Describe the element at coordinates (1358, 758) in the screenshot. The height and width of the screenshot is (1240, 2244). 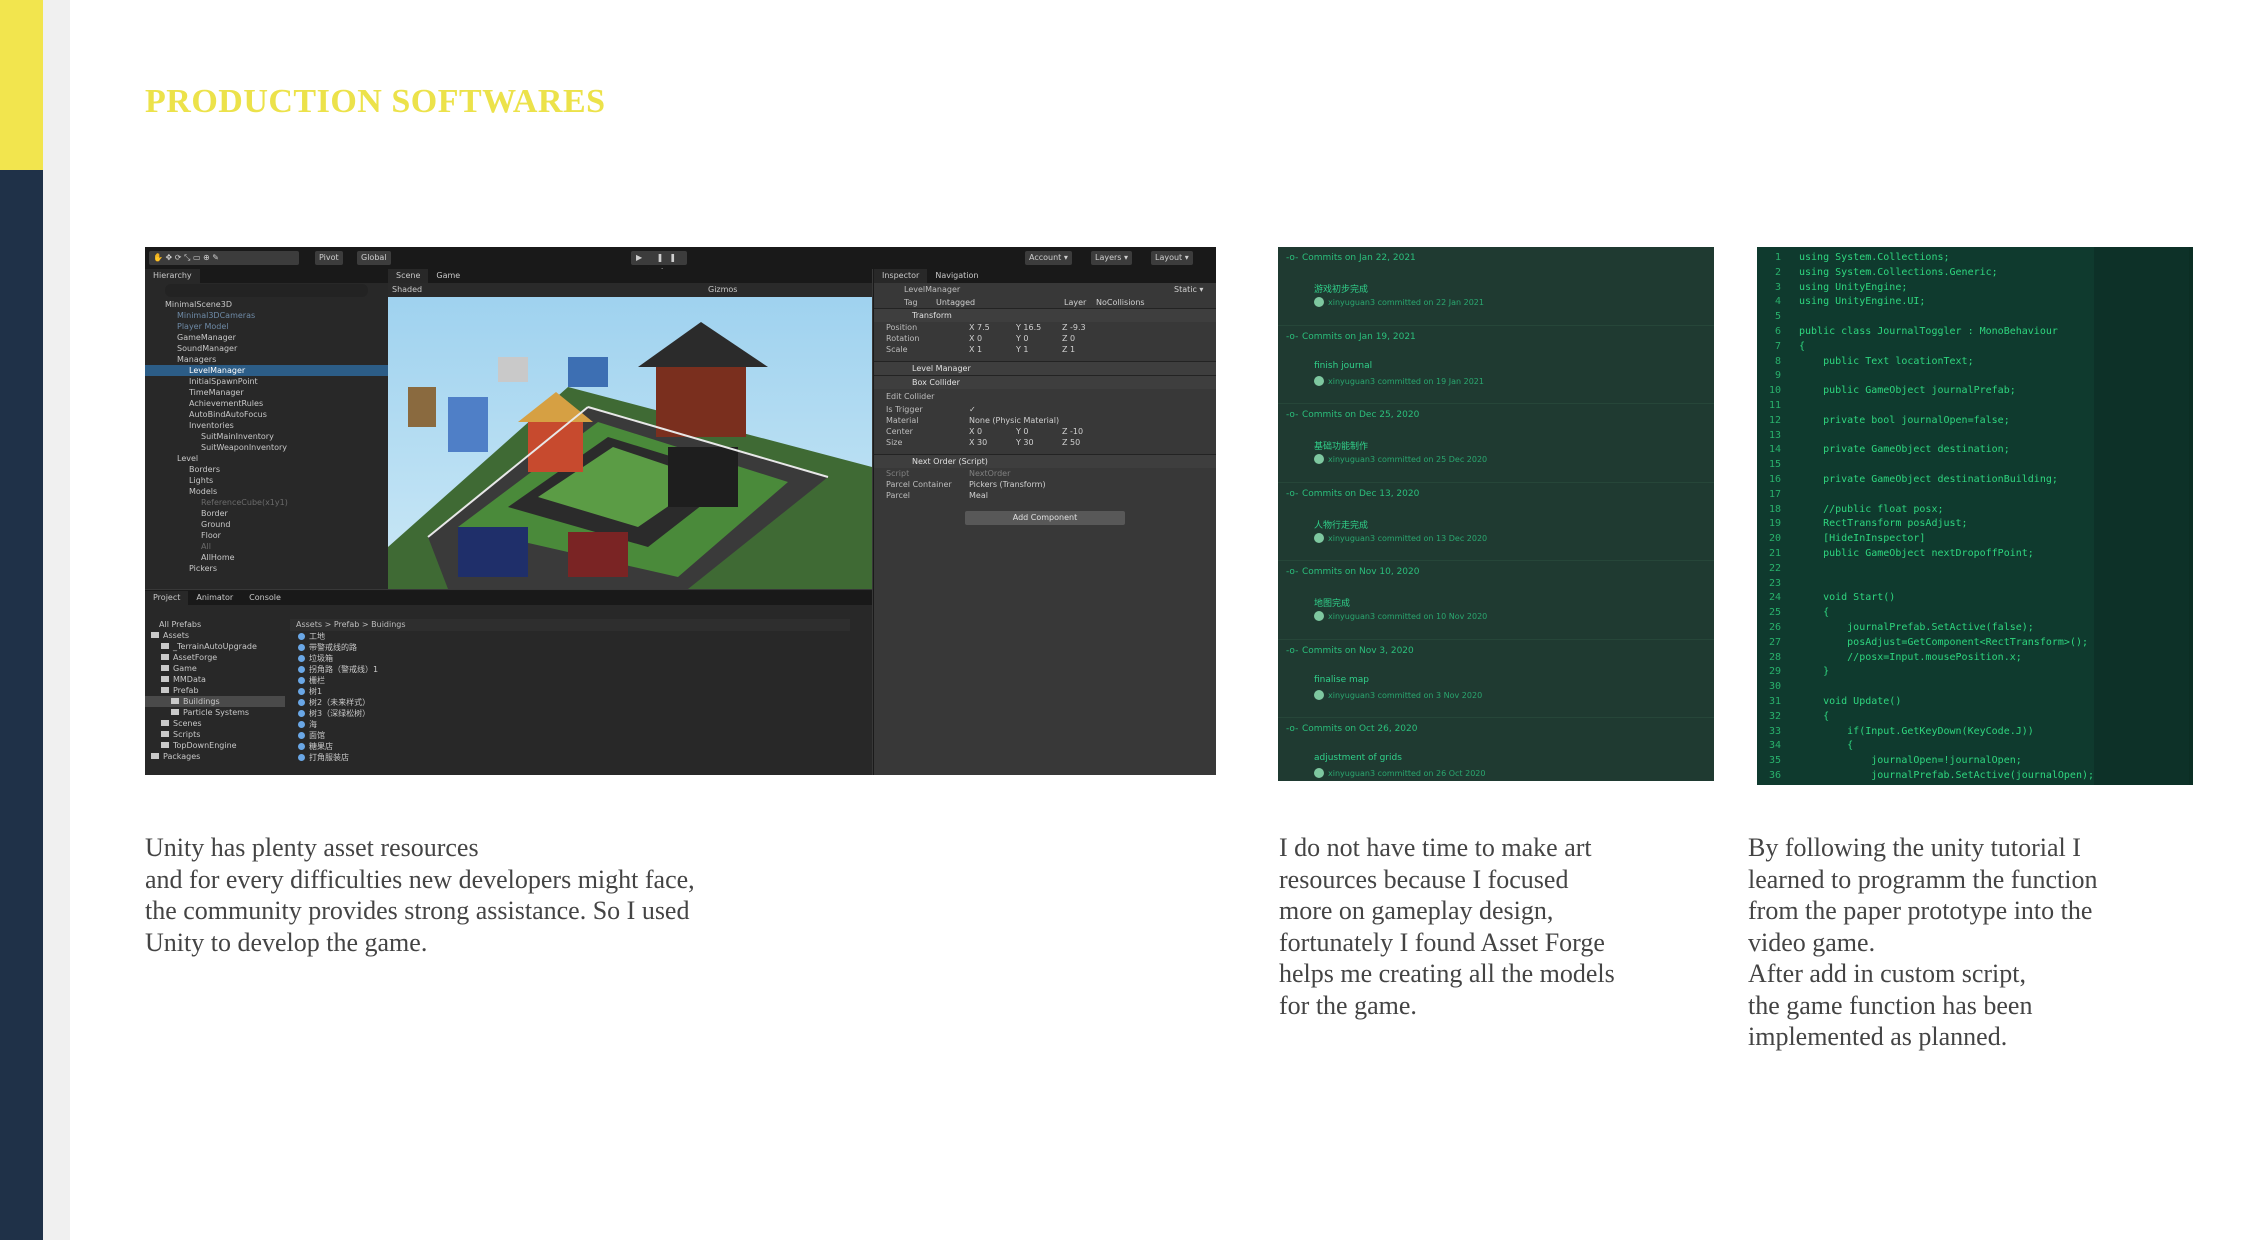
I see `commit-message: adjustment of grids` at that location.